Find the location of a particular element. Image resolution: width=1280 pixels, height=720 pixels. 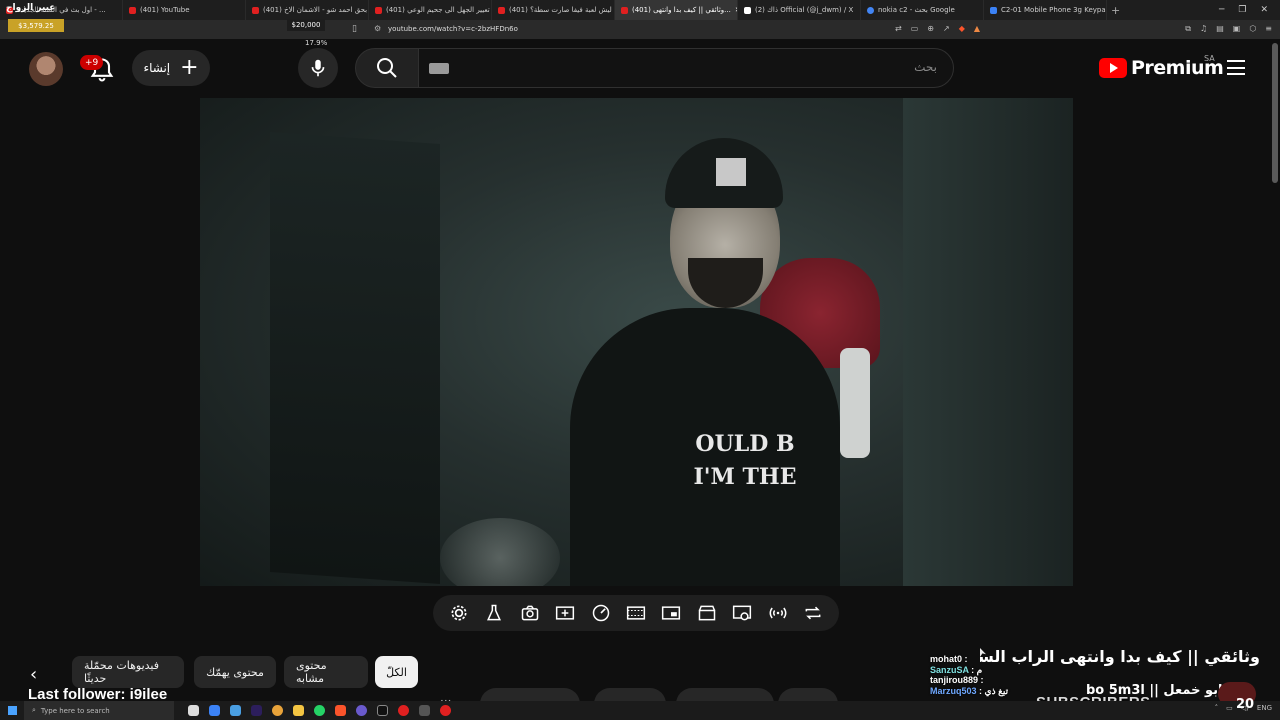

restore-icon: ❐ is located at coordinates (1242, 10).